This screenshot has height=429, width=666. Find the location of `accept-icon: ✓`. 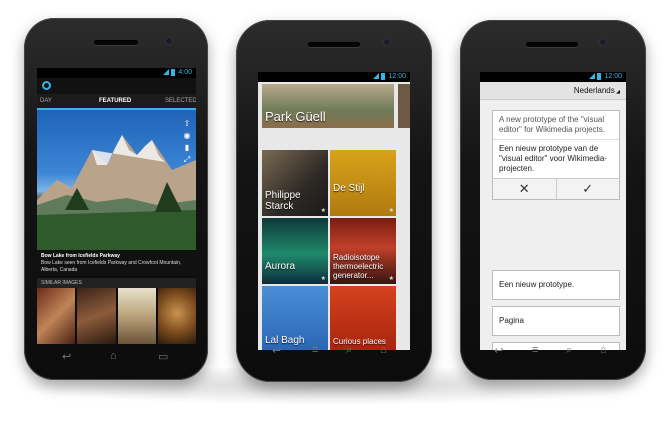

accept-icon: ✓ is located at coordinates (587, 189).